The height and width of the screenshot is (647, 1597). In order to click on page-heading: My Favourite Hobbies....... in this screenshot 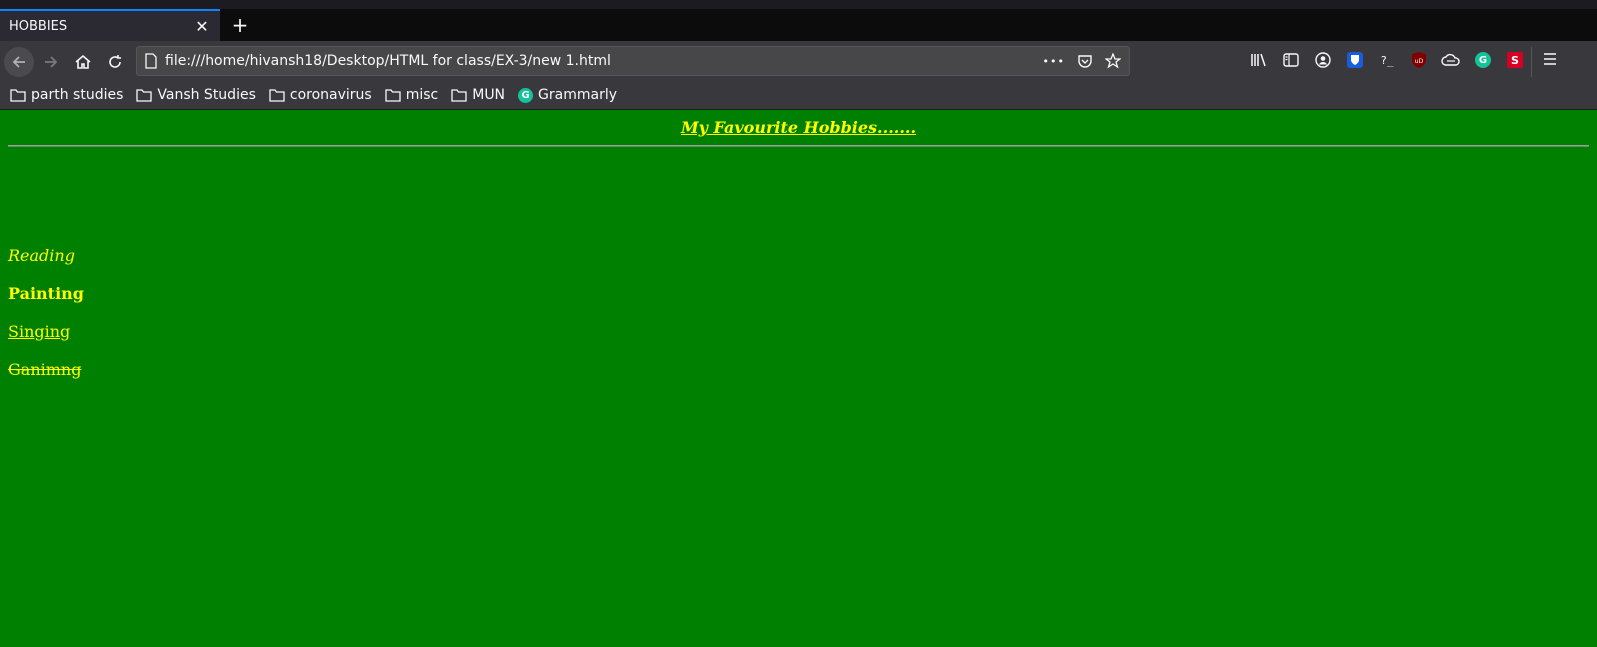, I will do `click(798, 127)`.